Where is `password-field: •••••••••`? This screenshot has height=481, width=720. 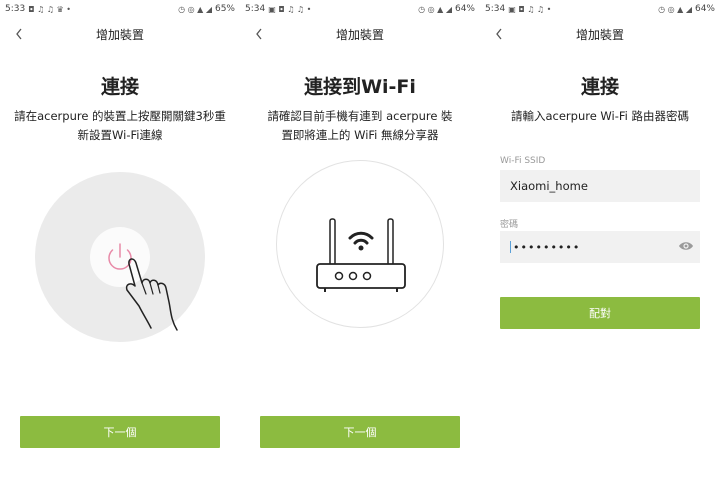
password-field: ••••••••• is located at coordinates (600, 247).